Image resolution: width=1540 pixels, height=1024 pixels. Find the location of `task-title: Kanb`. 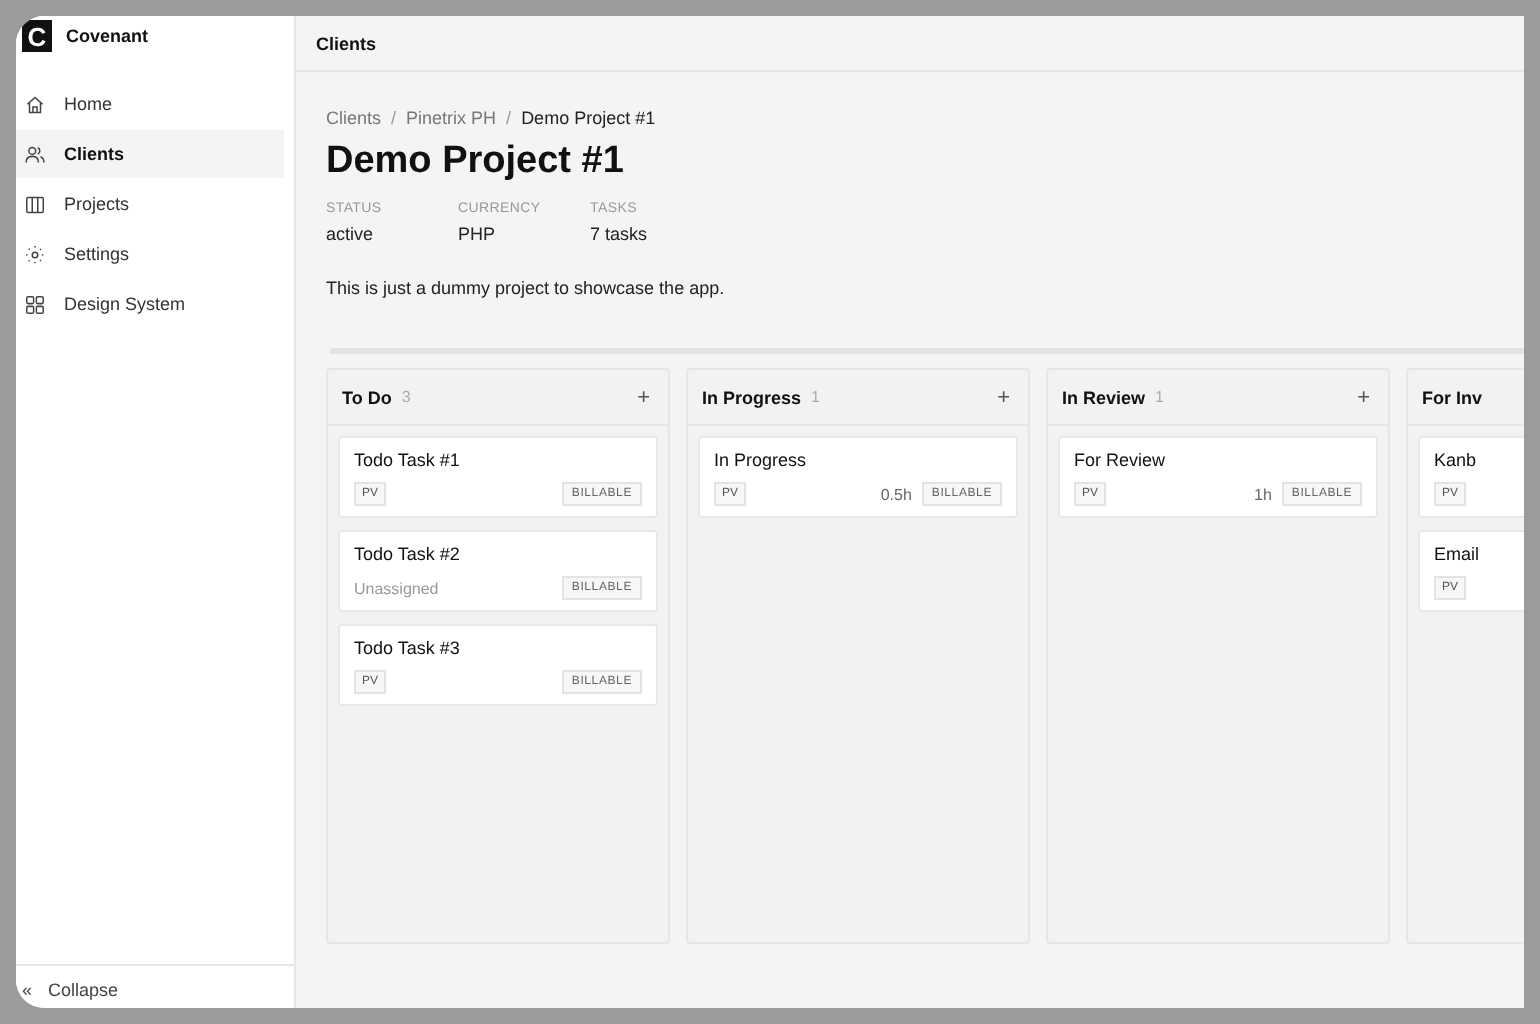

task-title: Kanb is located at coordinates (1456, 460).